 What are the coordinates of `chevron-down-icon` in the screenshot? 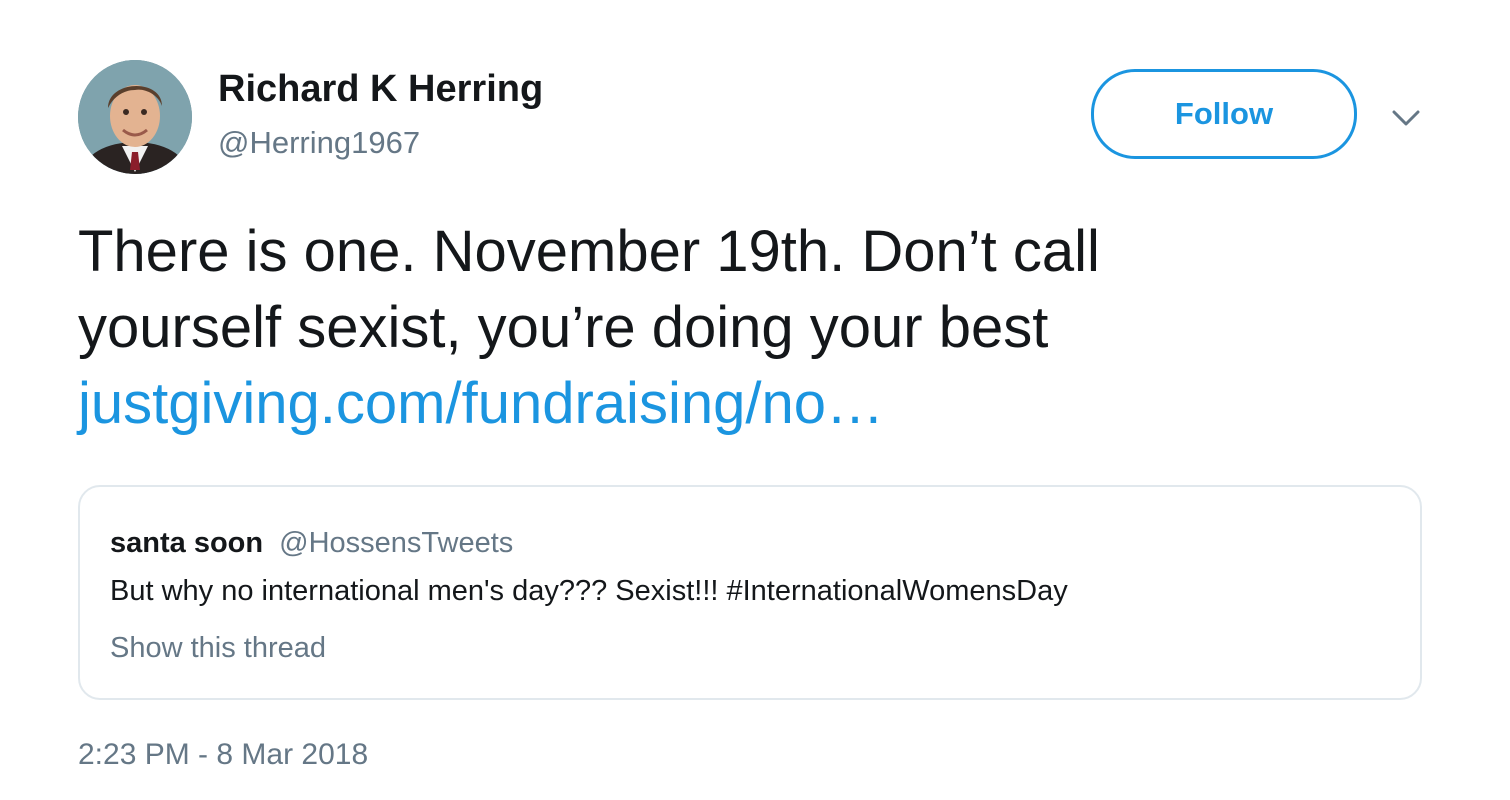 It's located at (1406, 118).